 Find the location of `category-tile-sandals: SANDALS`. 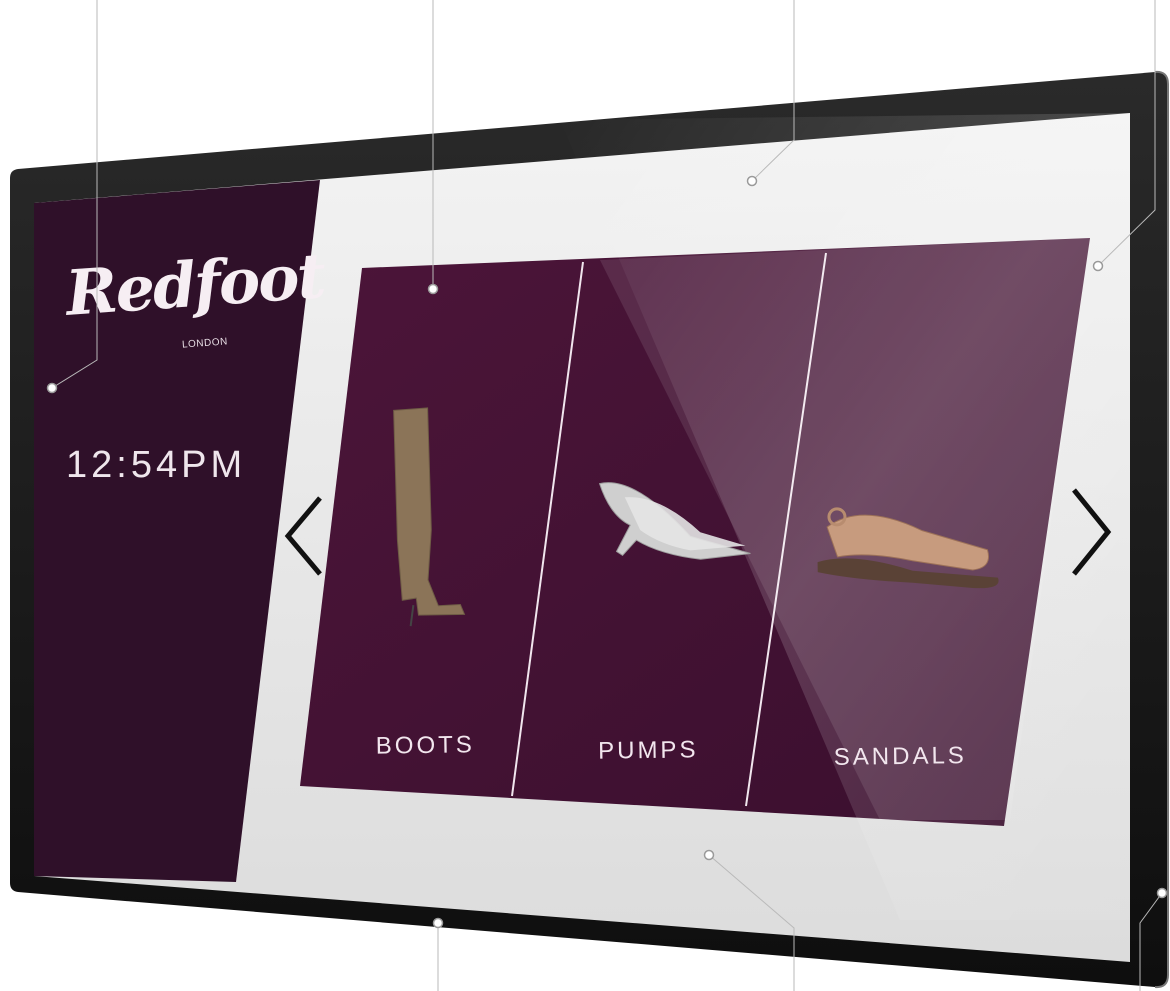

category-tile-sandals: SANDALS is located at coordinates (897, 591).